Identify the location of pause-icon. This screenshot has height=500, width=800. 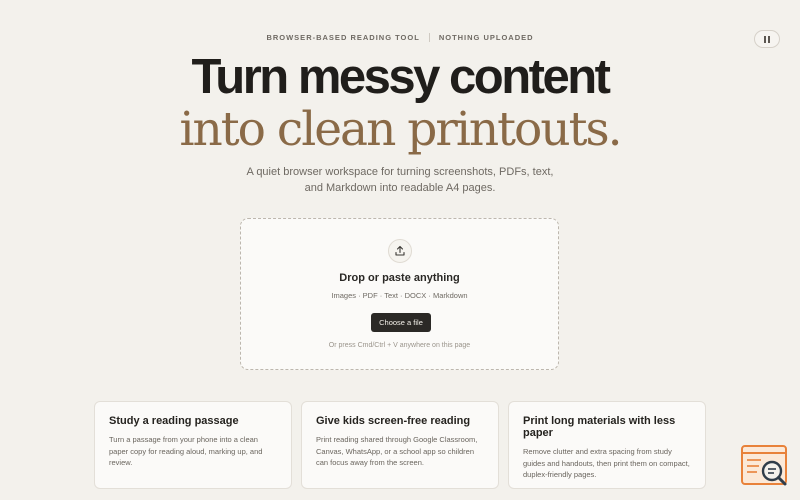
(765, 39).